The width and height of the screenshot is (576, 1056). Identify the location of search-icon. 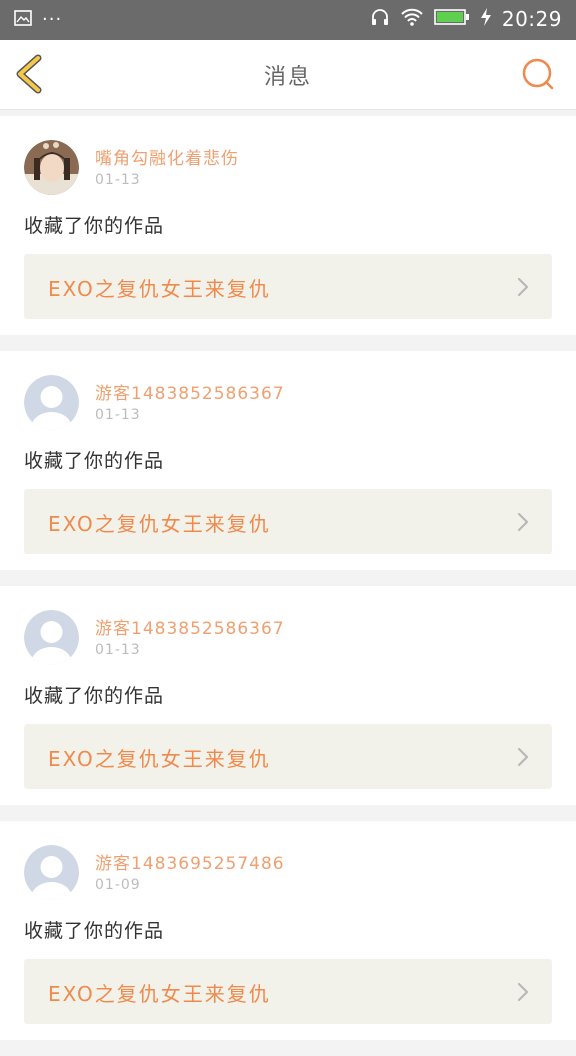
(538, 74).